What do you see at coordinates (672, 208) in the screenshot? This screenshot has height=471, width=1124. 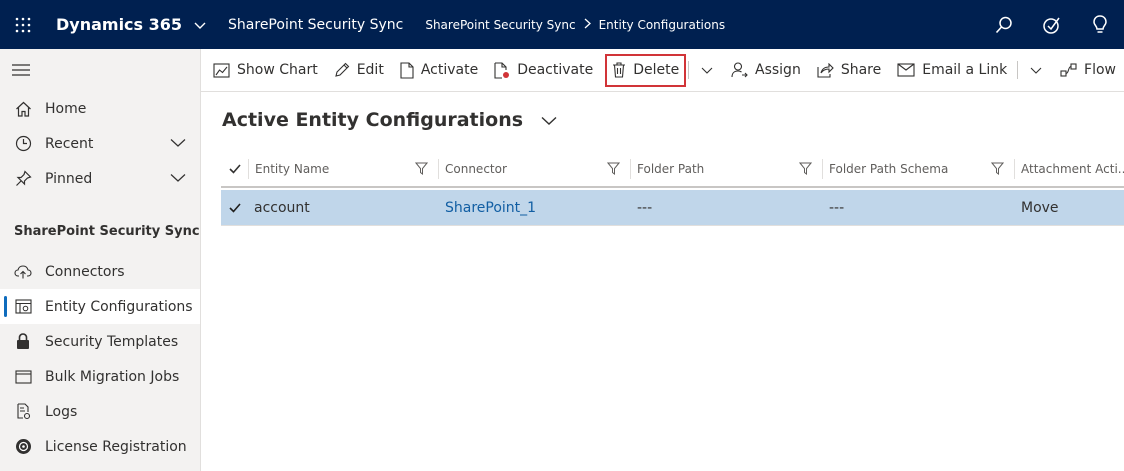 I see `table-row: account SharePoint_1 --- --- Move` at bounding box center [672, 208].